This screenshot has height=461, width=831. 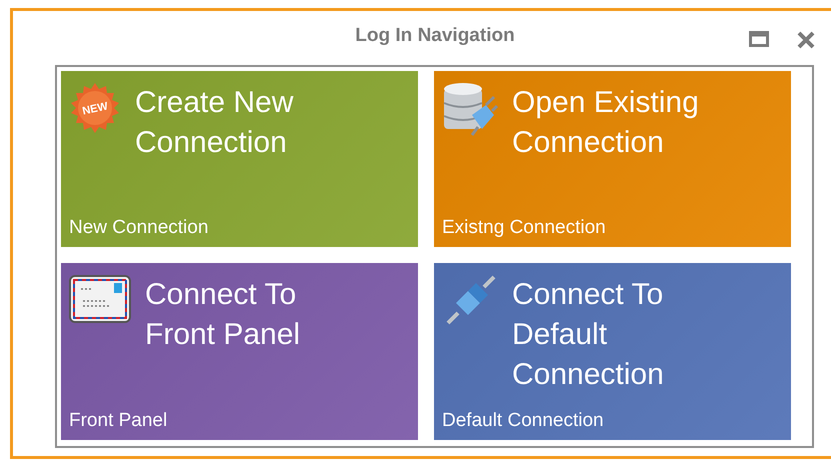 I want to click on tile-subtitle: Existng Connection, so click(x=524, y=228).